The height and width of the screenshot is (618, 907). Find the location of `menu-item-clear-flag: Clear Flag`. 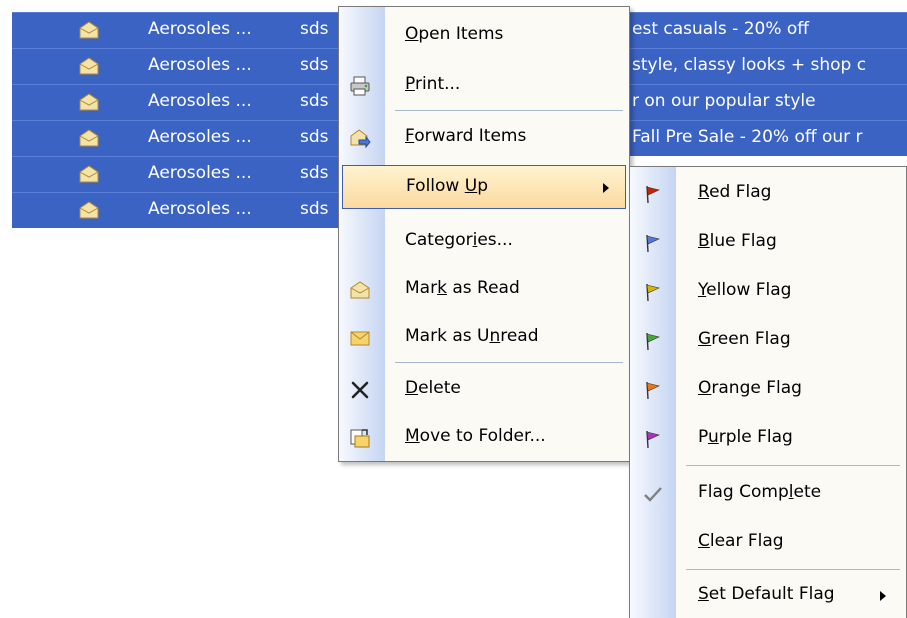

menu-item-clear-flag: Clear Flag is located at coordinates (768, 542).